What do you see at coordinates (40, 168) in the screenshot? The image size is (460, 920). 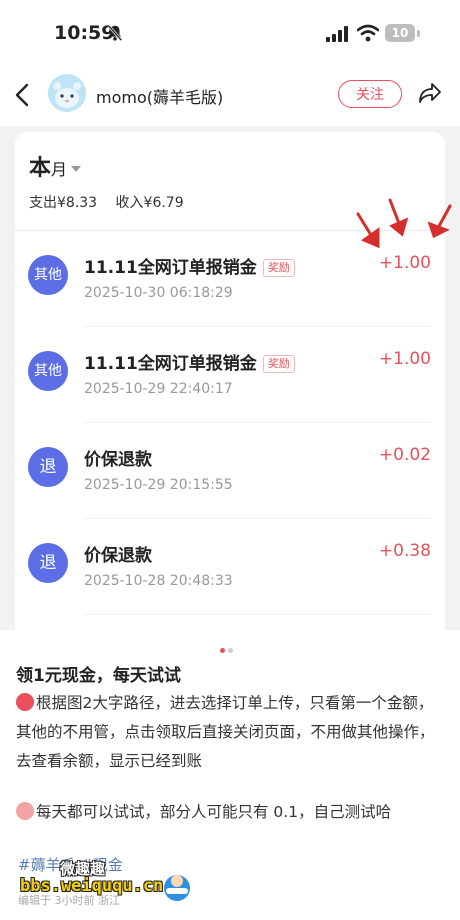 I see `month-main: 本` at bounding box center [40, 168].